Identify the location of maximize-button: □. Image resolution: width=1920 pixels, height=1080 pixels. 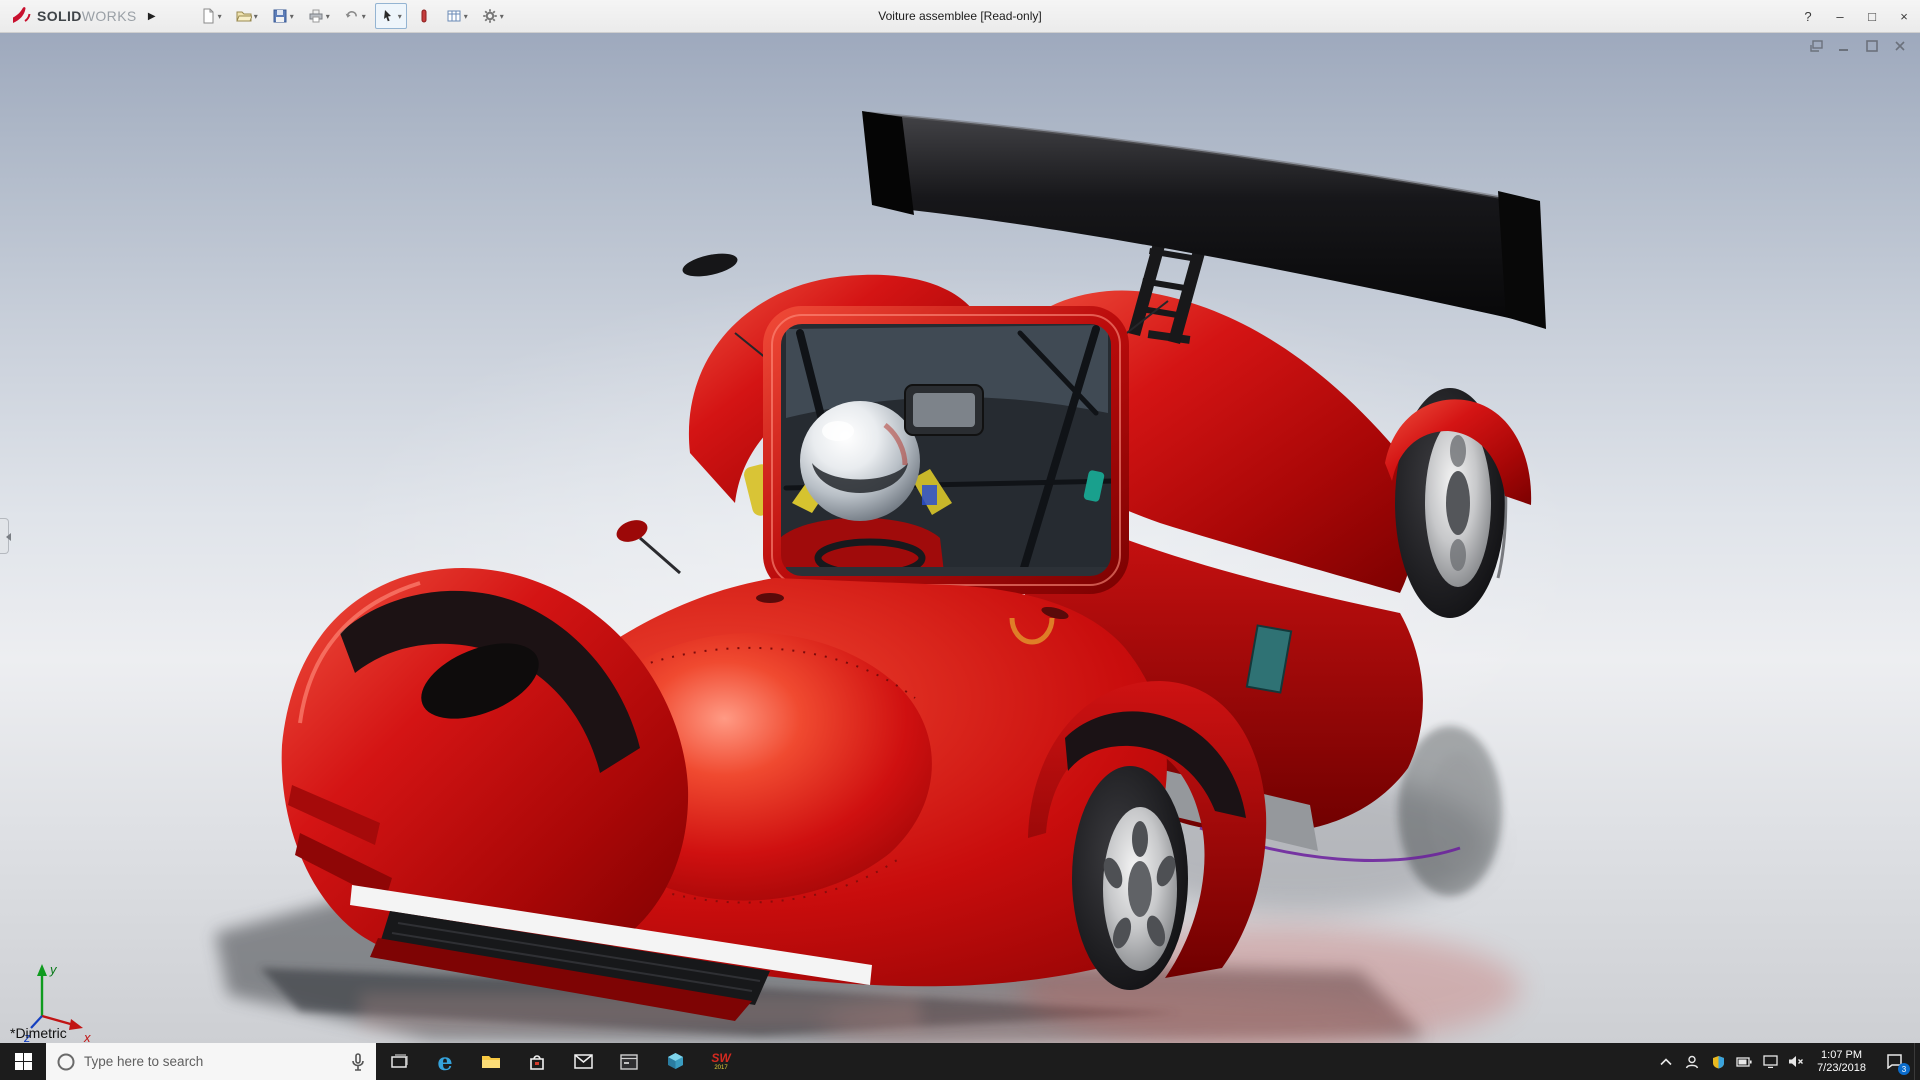
(1872, 16).